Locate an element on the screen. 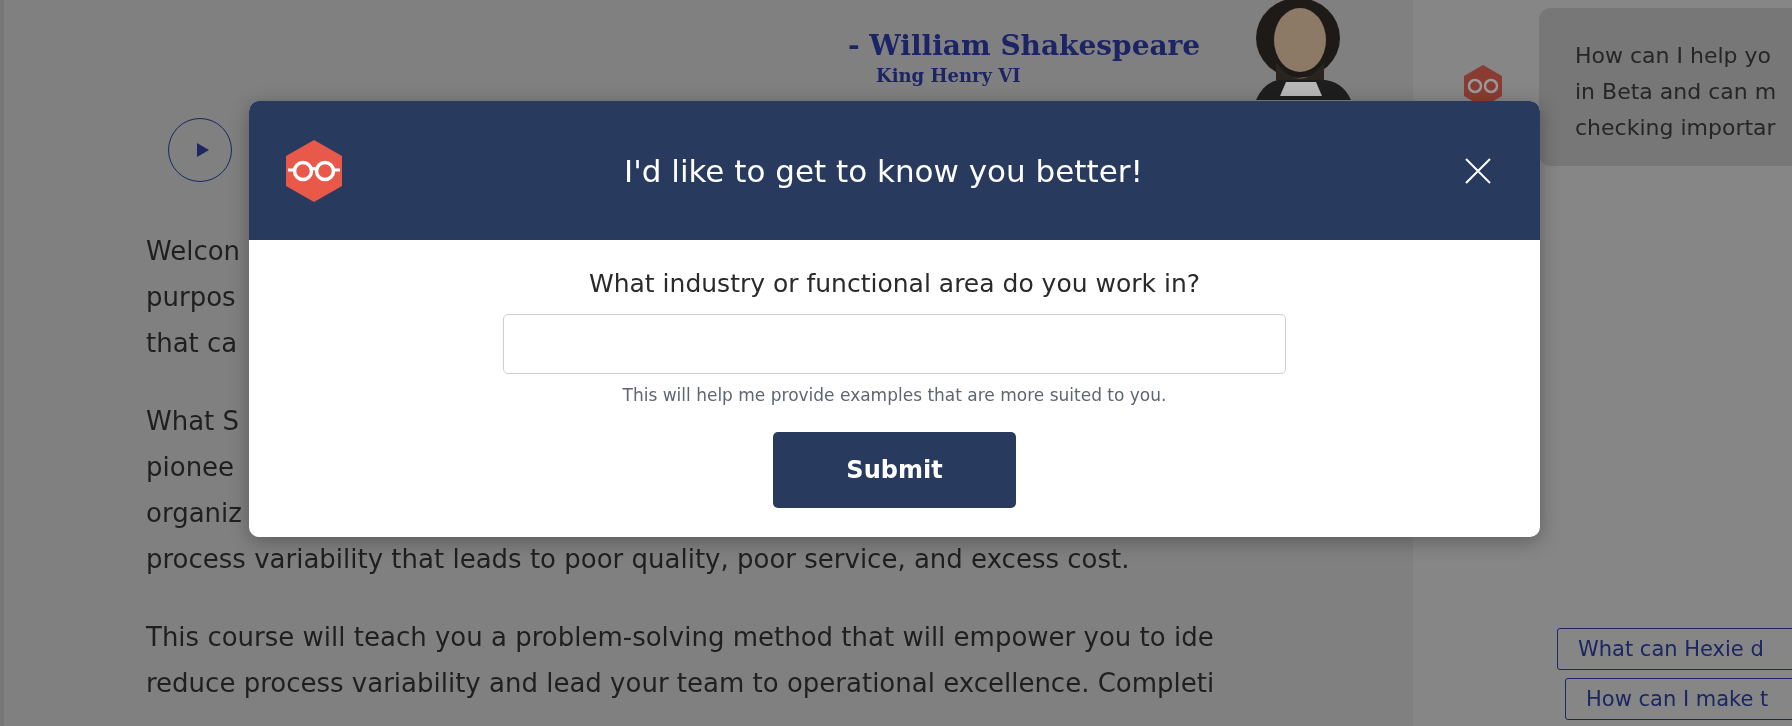  paragraph-text: process variability that leads to poor quality, poor service, and excess cost. is located at coordinates (638, 559).